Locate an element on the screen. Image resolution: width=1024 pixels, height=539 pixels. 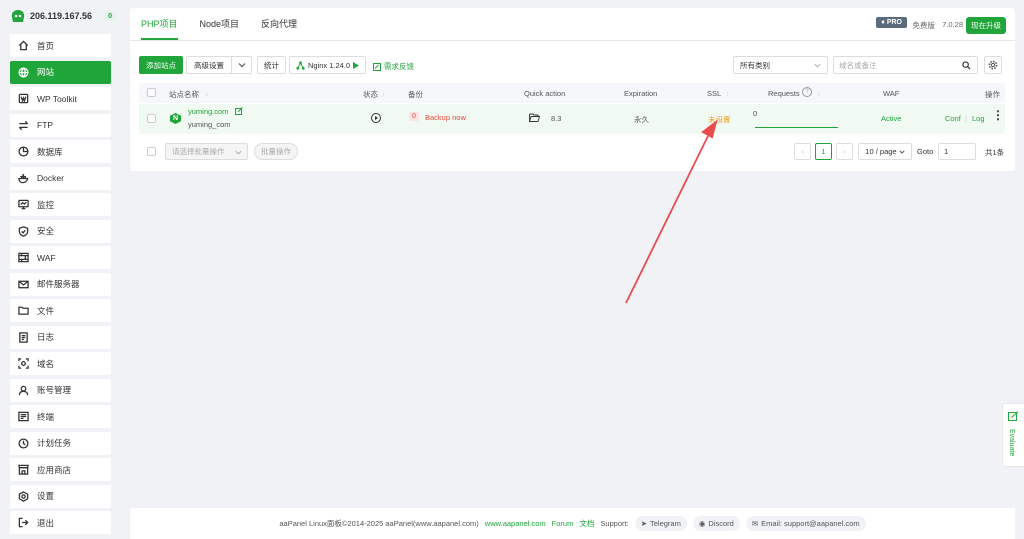
support-label: Support: is located at coordinates (614, 523).